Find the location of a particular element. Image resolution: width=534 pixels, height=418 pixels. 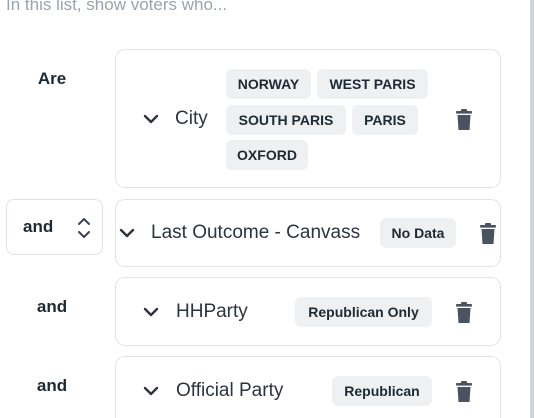

value-chip: No Data is located at coordinates (418, 233).